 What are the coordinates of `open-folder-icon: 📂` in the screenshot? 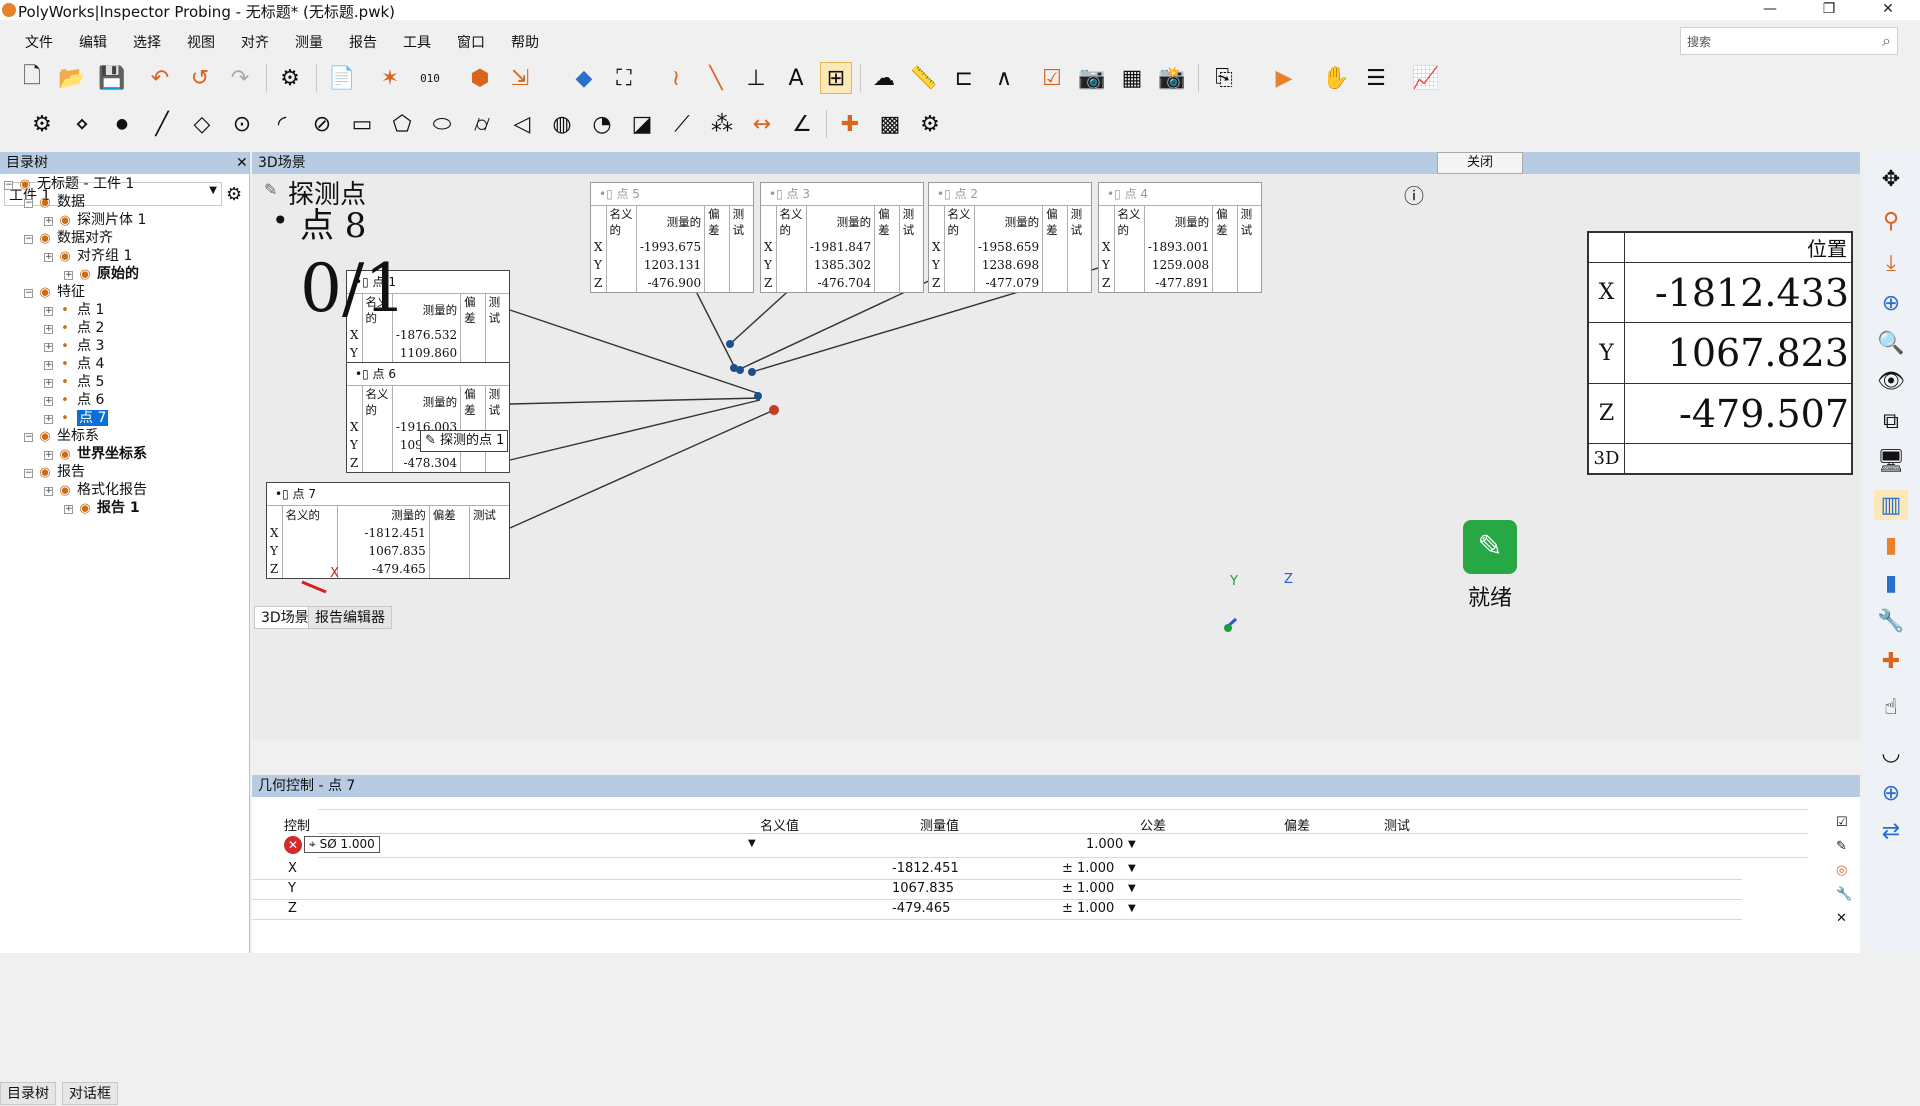 It's located at (72, 78).